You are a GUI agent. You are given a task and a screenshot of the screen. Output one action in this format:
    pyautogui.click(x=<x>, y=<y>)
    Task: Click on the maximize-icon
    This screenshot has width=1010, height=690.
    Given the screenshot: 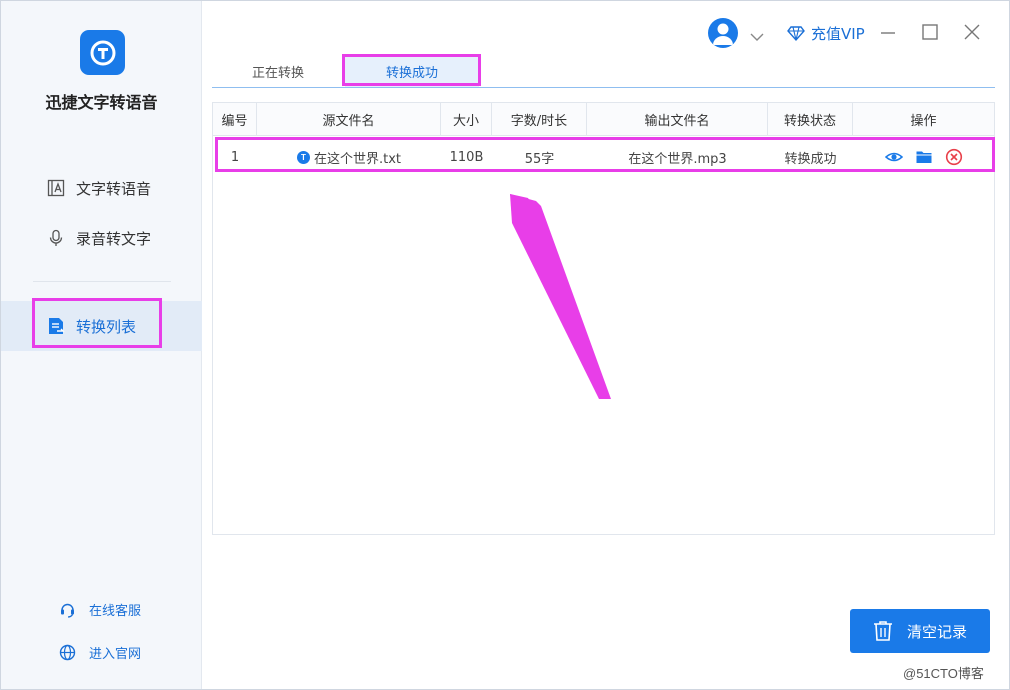 What is the action you would take?
    pyautogui.click(x=930, y=32)
    